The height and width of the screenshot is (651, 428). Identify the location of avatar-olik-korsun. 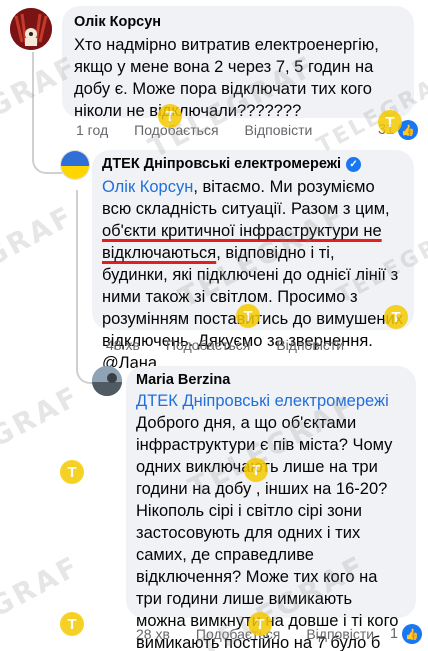
(31, 29).